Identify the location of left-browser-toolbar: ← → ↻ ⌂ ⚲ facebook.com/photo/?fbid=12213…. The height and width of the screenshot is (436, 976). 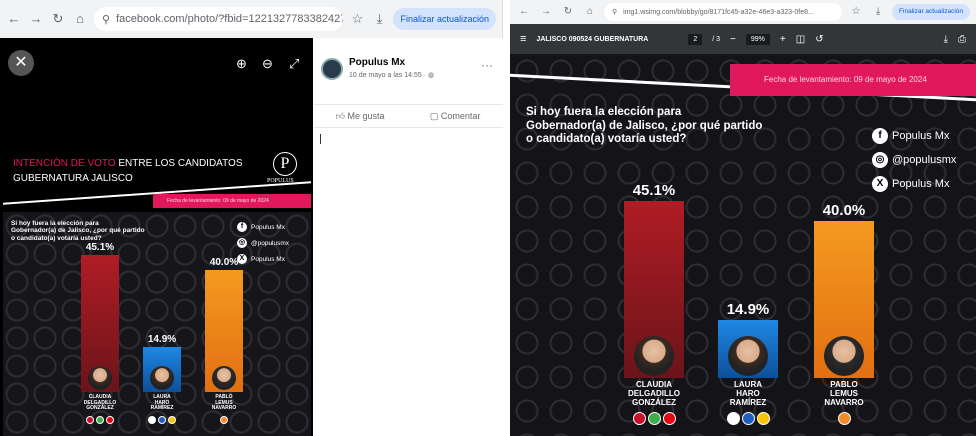
(251, 19).